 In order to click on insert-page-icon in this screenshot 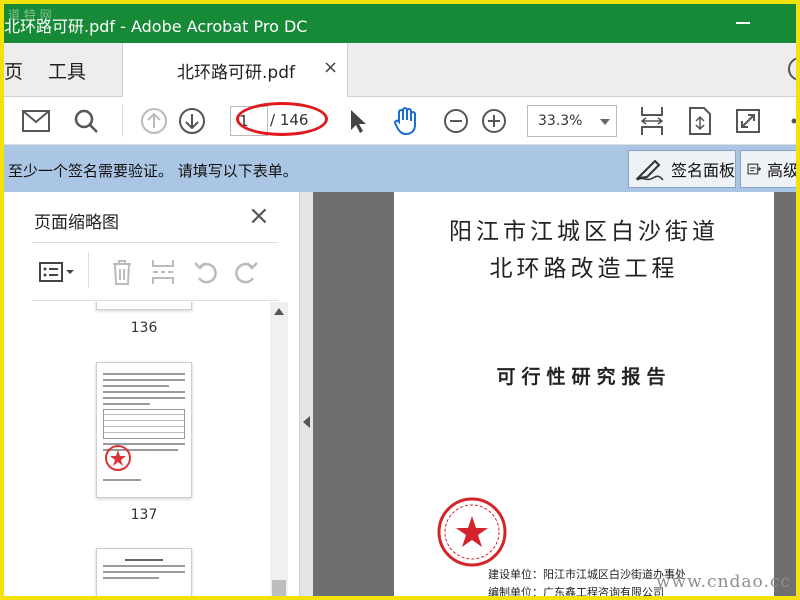, I will do `click(163, 272)`.